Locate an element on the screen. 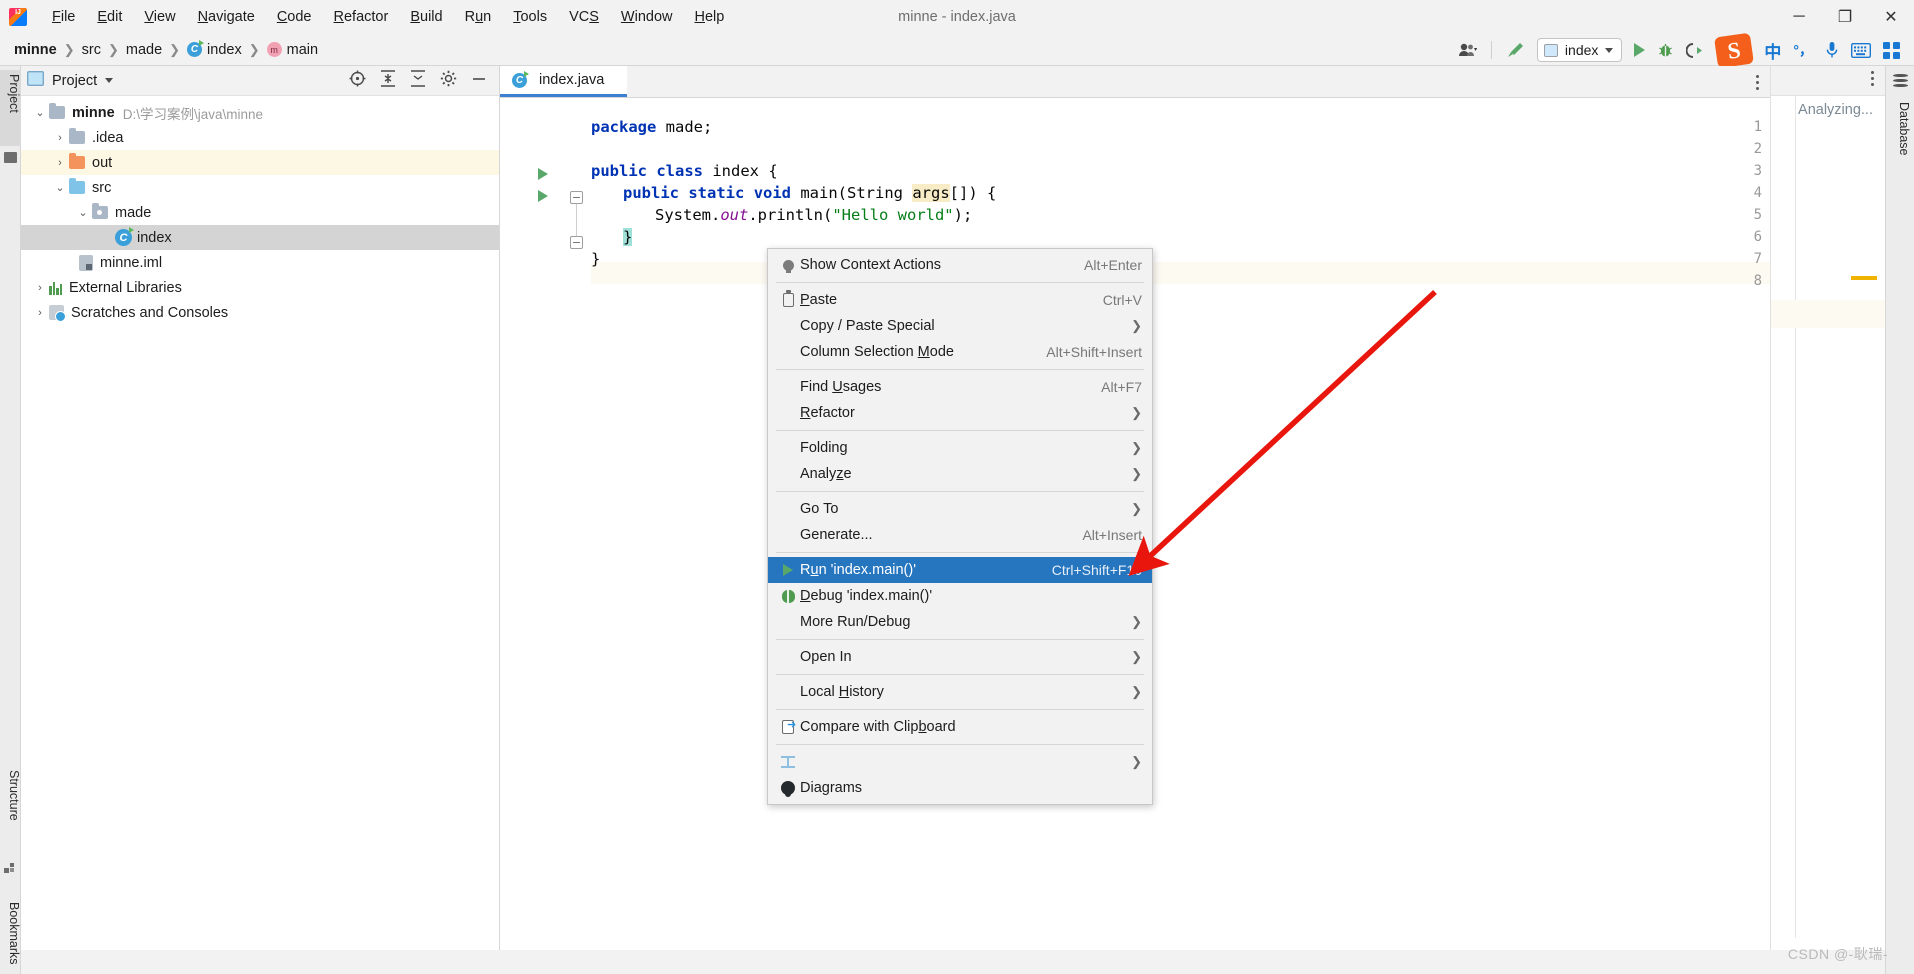 The width and height of the screenshot is (1914, 974). code-text: System. is located at coordinates (688, 215).